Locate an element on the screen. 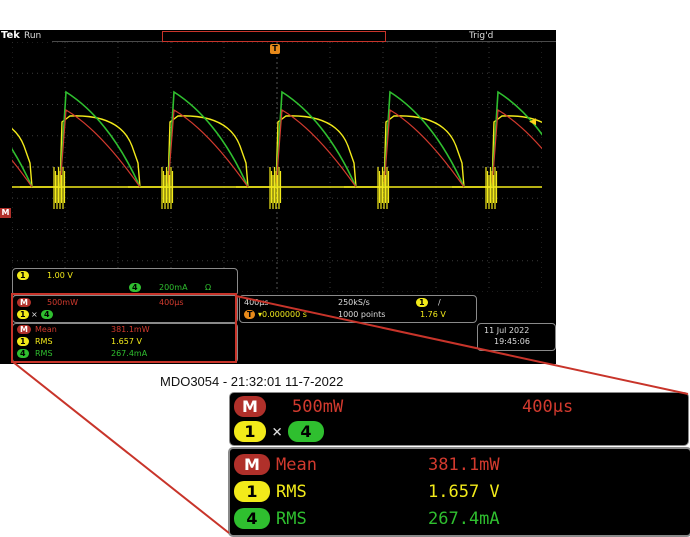  trigger-position-marker: T is located at coordinates (275, 49).